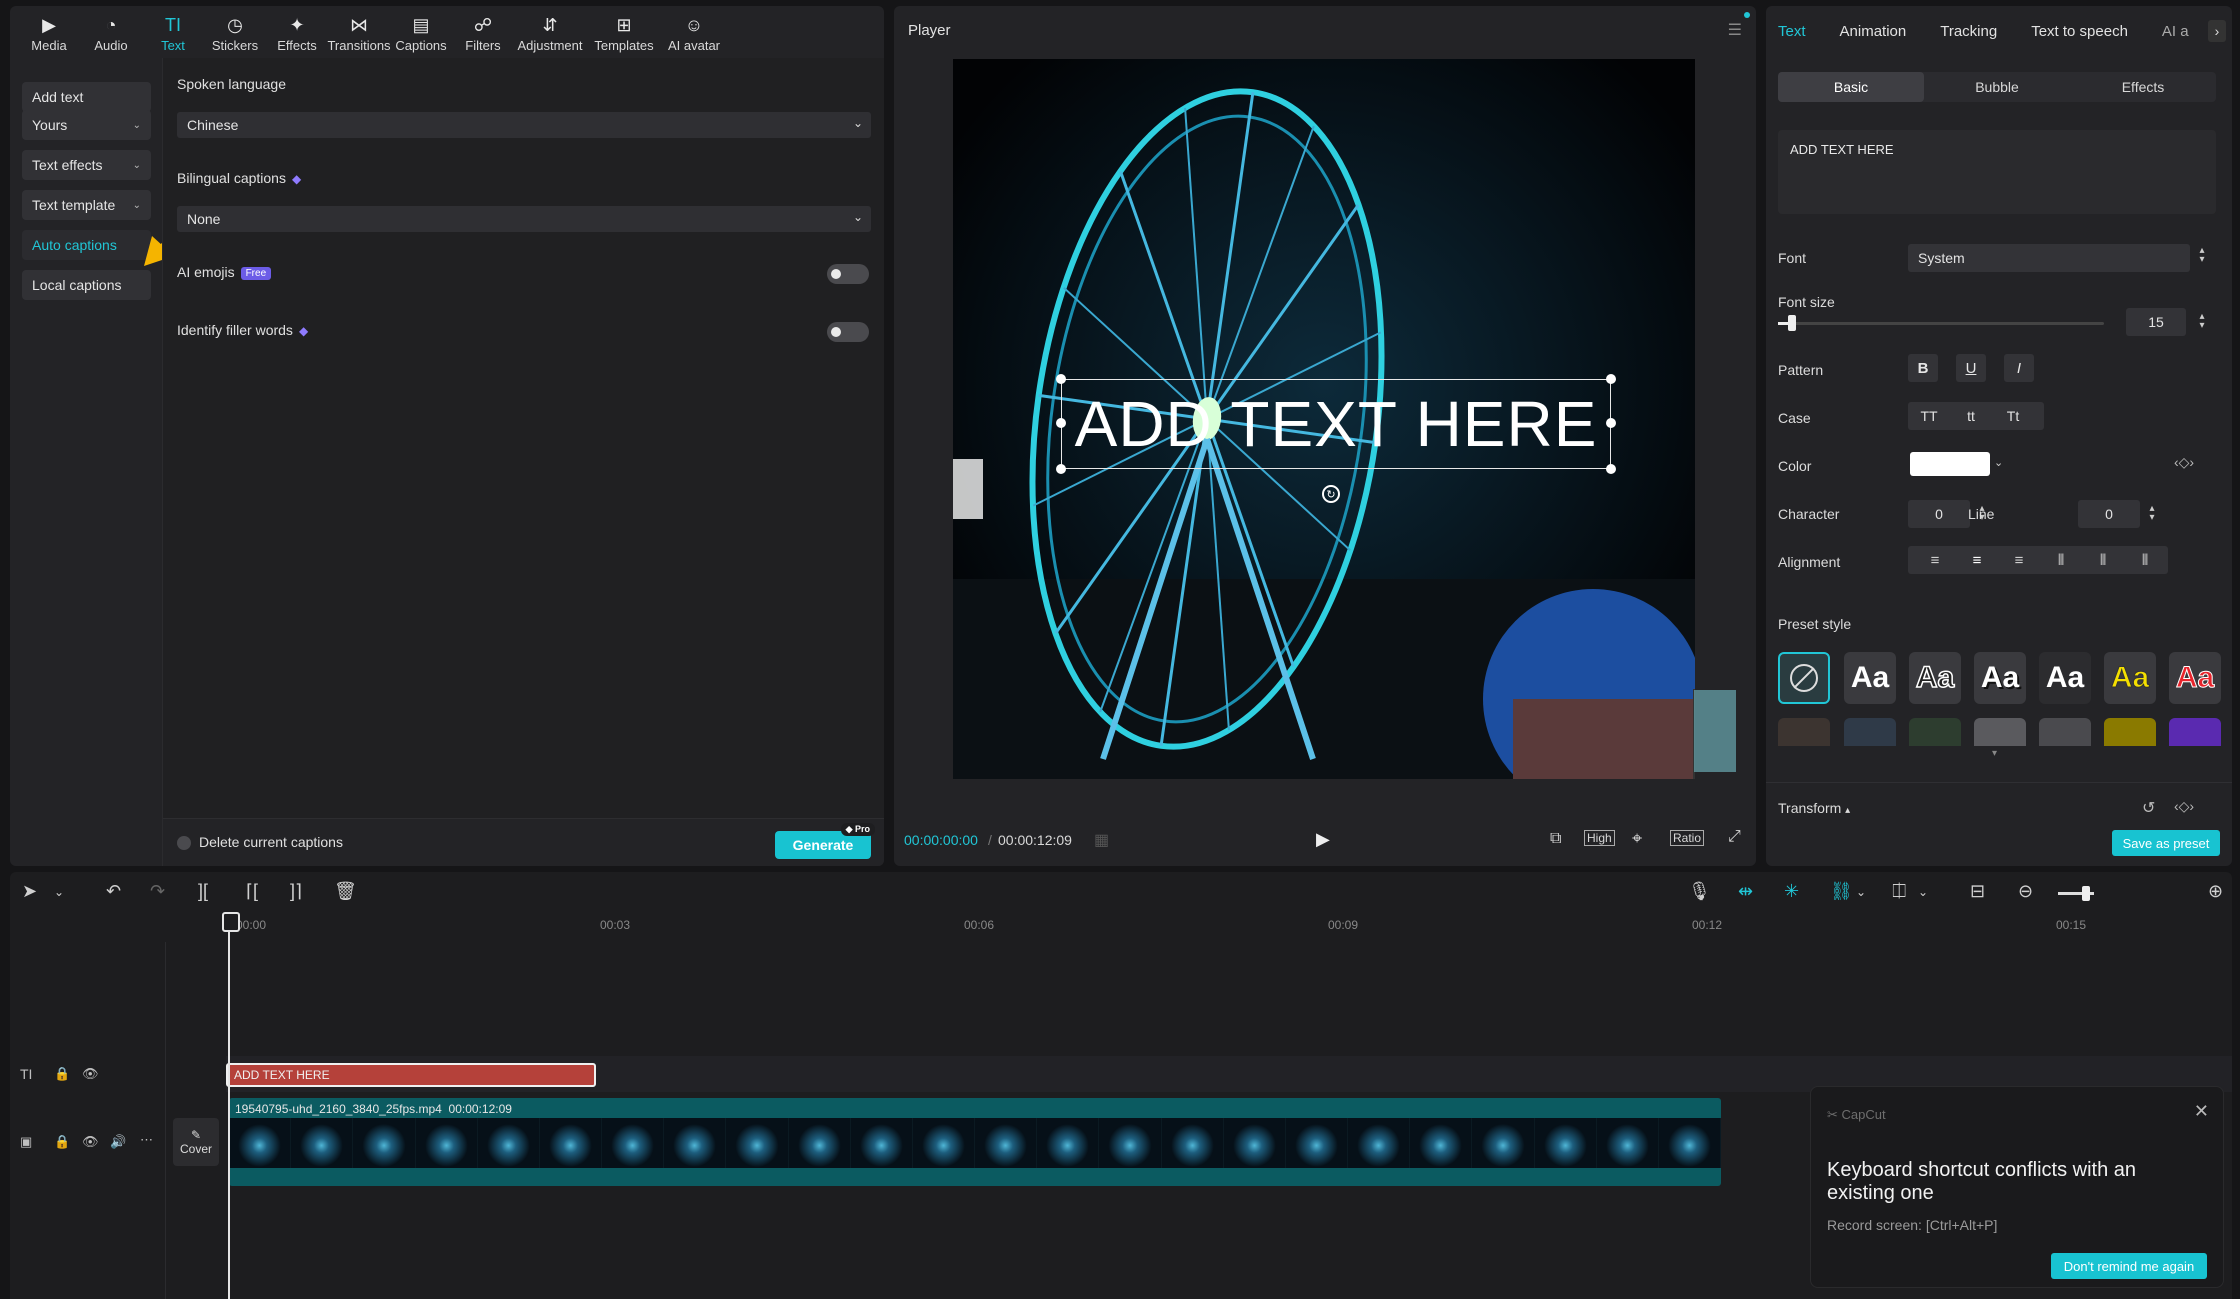 Image resolution: width=2240 pixels, height=1299 pixels. Describe the element at coordinates (421, 32) in the screenshot. I see `tool-captions: ▤ Captions` at that location.